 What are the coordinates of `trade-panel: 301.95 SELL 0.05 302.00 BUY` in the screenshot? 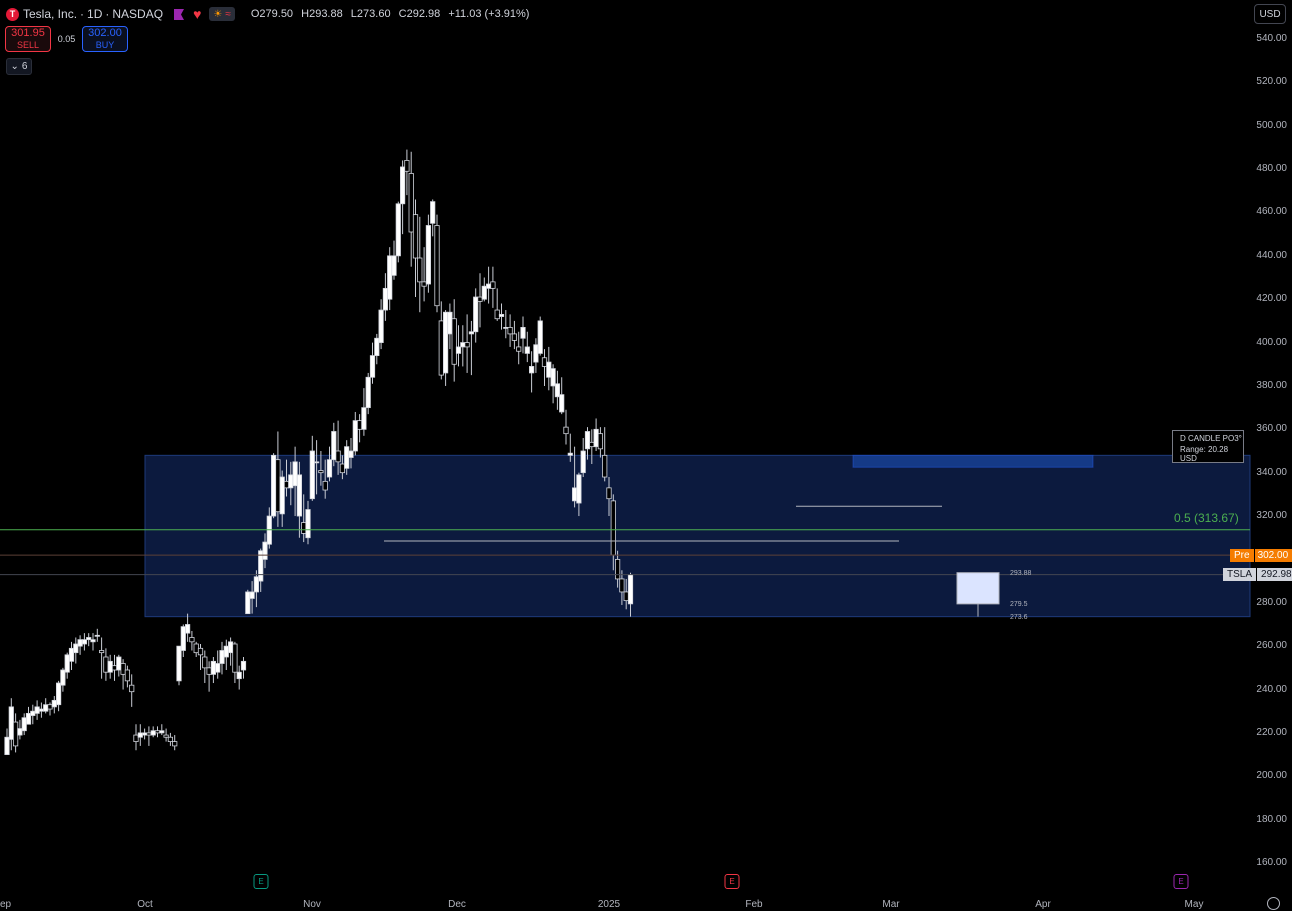 It's located at (66, 39).